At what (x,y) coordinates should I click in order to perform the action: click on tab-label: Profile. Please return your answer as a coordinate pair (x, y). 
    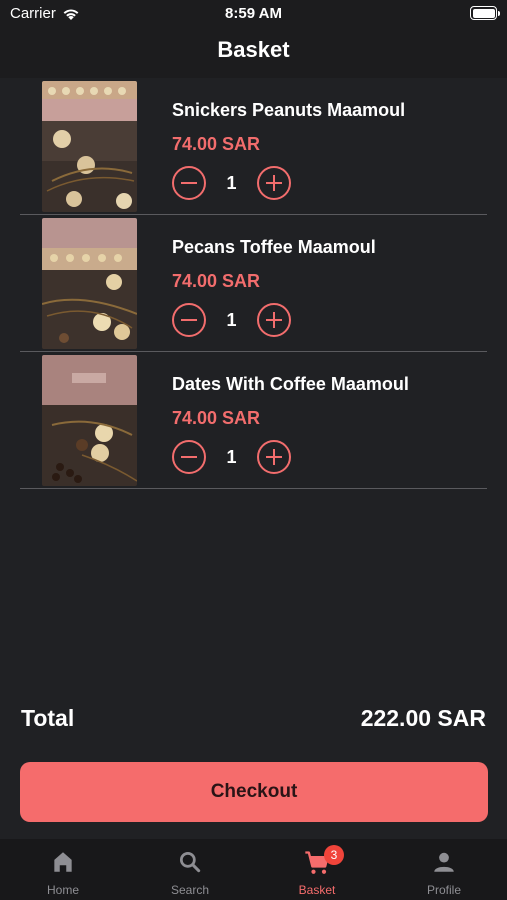
    Looking at the image, I should click on (443, 890).